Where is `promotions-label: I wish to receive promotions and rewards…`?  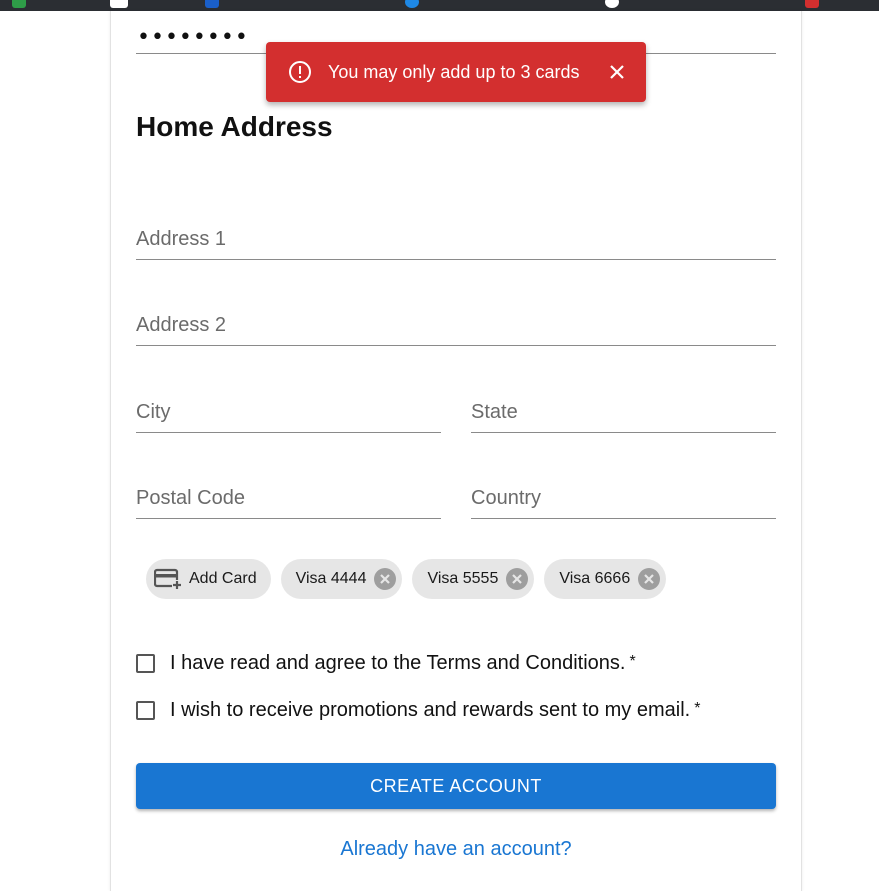 promotions-label: I wish to receive promotions and rewards… is located at coordinates (430, 710).